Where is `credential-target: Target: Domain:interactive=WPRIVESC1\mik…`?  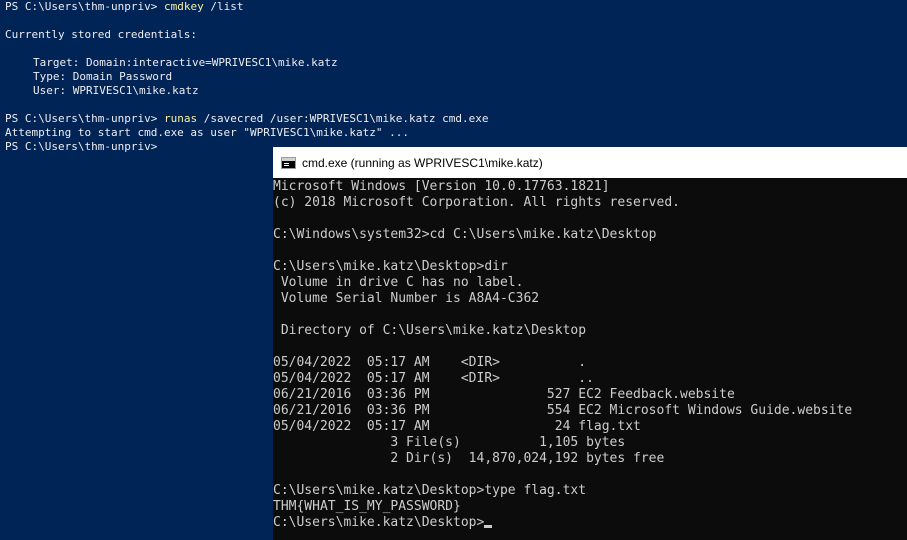 credential-target: Target: Domain:interactive=WPRIVESC1\mik… is located at coordinates (185, 62).